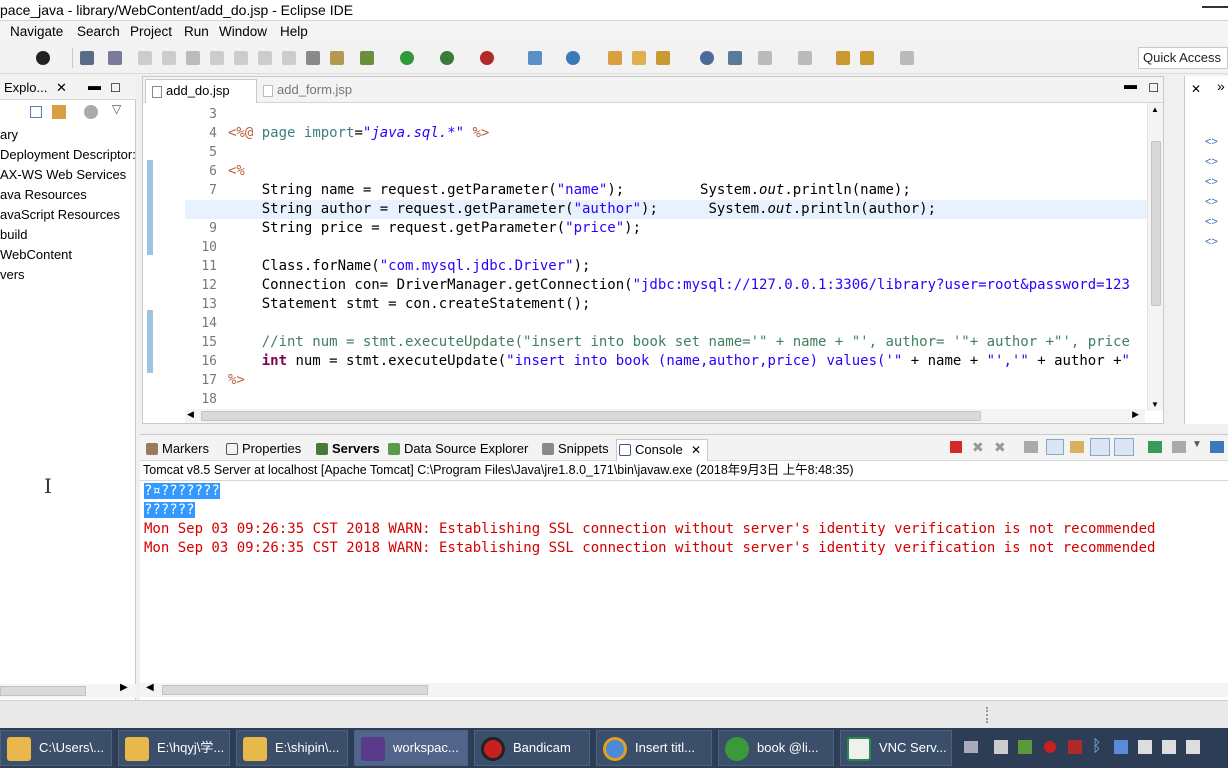 This screenshot has width=1228, height=768. What do you see at coordinates (1077, 447) in the screenshot?
I see `word-wrap-icon` at bounding box center [1077, 447].